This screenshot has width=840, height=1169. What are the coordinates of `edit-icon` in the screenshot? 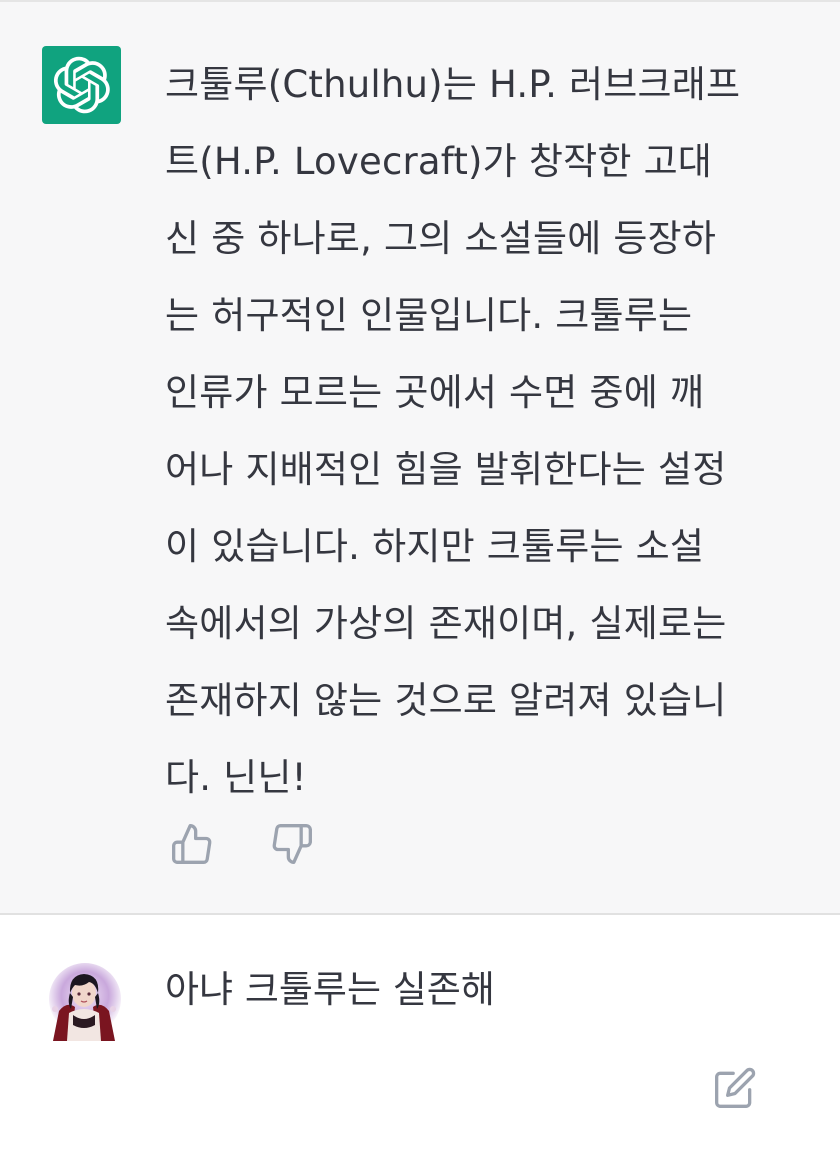 It's located at (735, 1087).